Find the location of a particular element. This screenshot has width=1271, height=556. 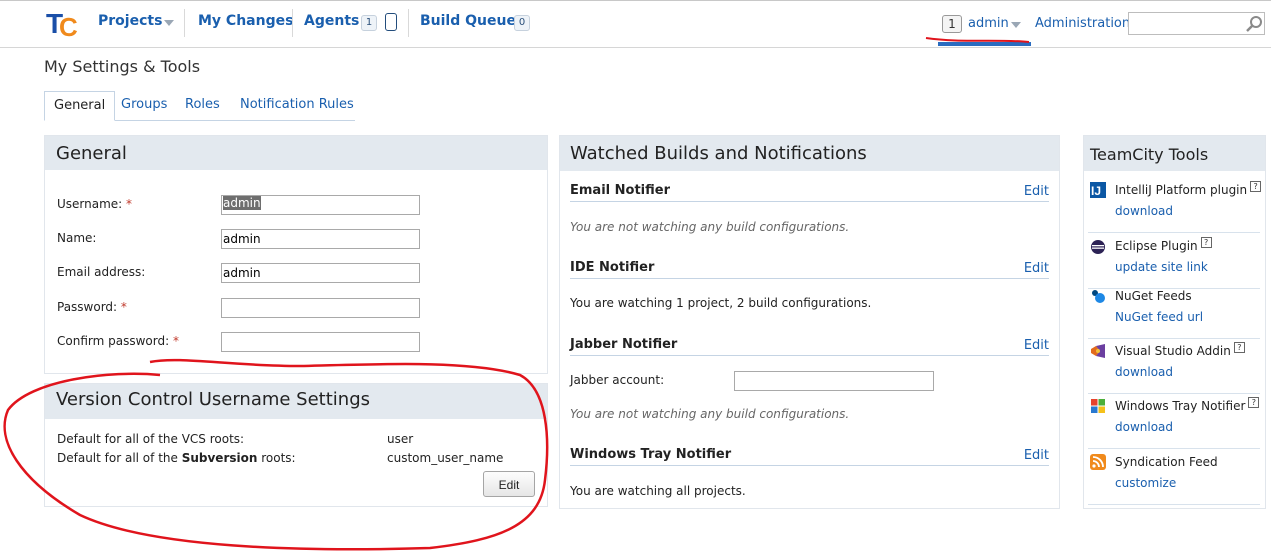

jabber-account-label: Jabber account: is located at coordinates (617, 380).